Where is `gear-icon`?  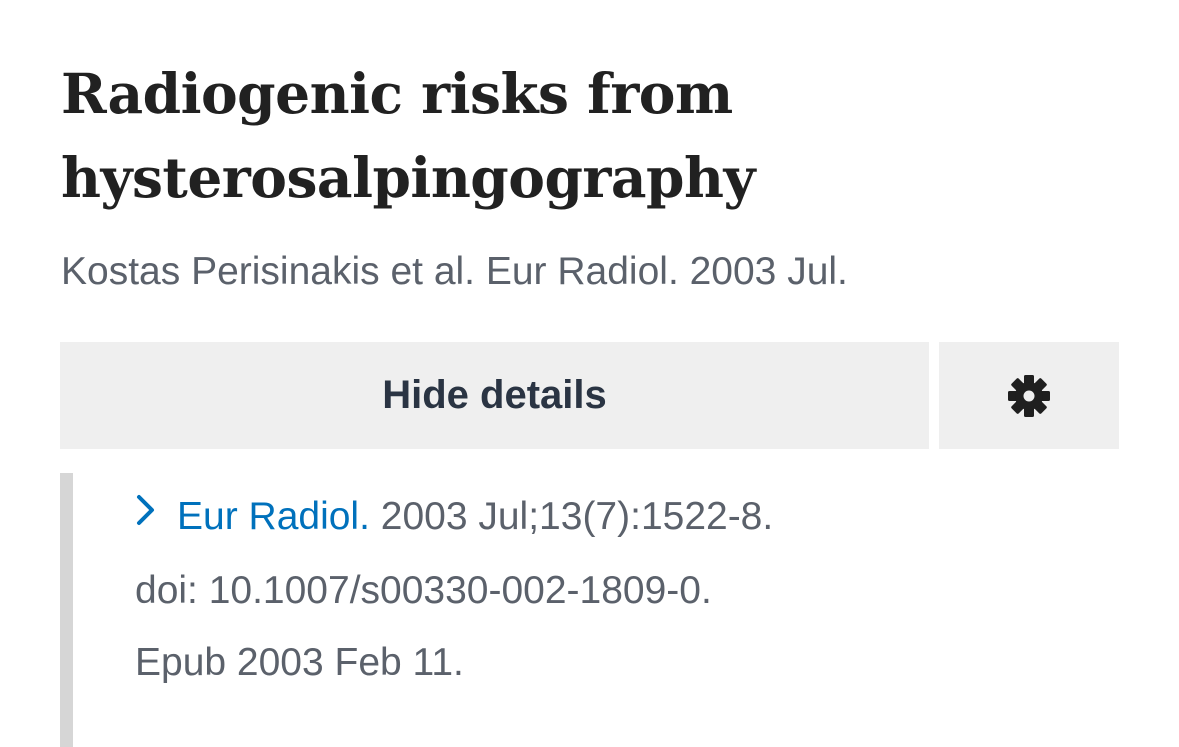
gear-icon is located at coordinates (1029, 395).